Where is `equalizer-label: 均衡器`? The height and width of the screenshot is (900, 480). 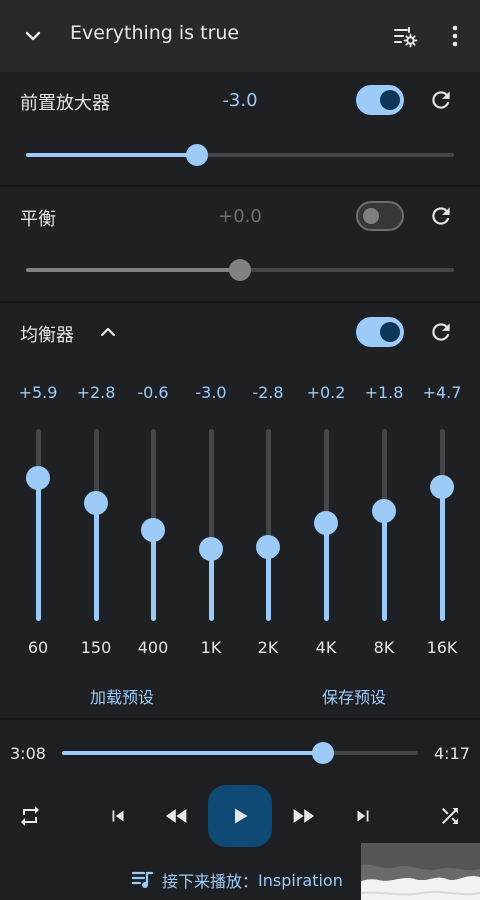
equalizer-label: 均衡器 is located at coordinates (47, 335).